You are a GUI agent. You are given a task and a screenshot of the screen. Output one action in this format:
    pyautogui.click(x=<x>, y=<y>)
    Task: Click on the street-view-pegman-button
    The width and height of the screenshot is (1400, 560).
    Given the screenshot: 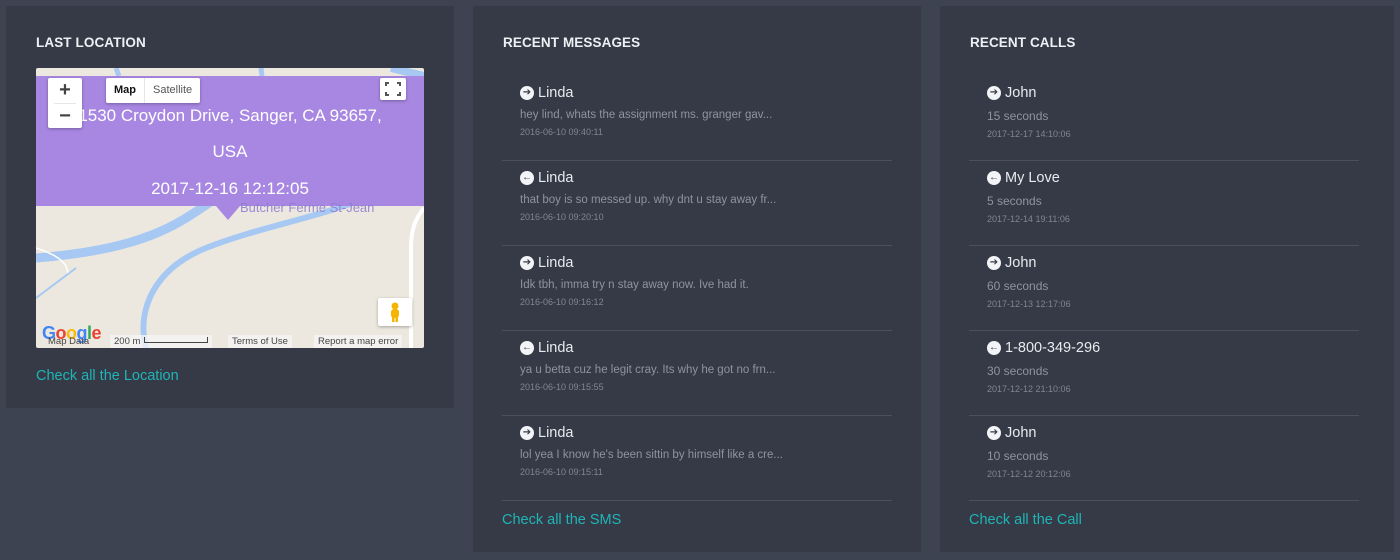 What is the action you would take?
    pyautogui.click(x=395, y=312)
    